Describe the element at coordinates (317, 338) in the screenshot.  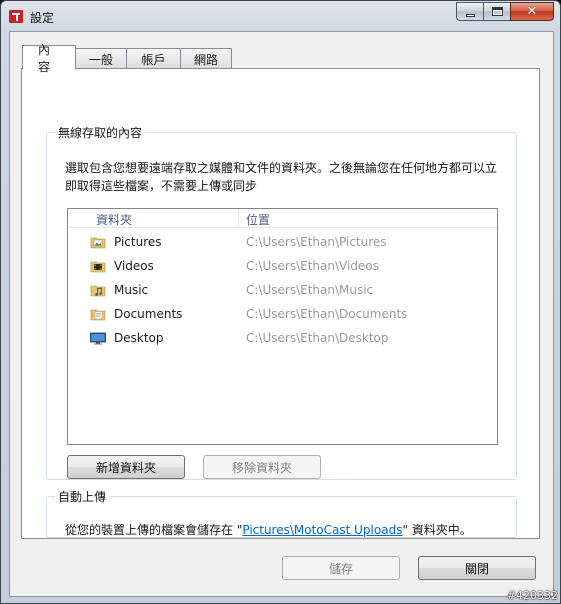
I see `folder-path: C:\Users\Ethan\Desktop` at that location.